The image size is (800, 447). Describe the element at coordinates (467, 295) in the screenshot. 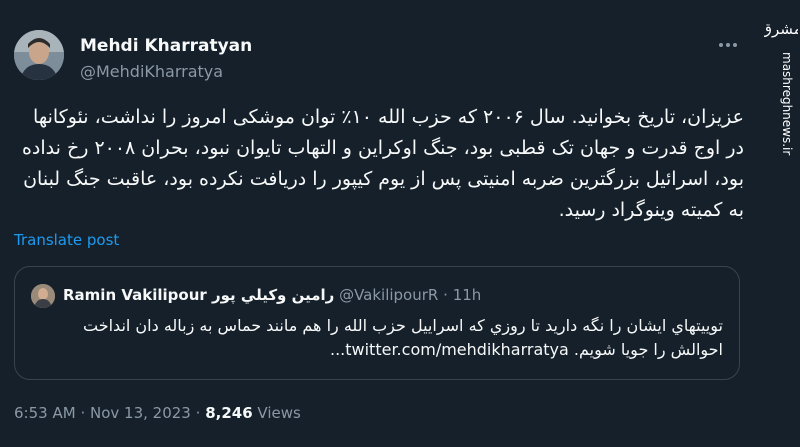

I see `quoted-timestamp: 11h` at that location.